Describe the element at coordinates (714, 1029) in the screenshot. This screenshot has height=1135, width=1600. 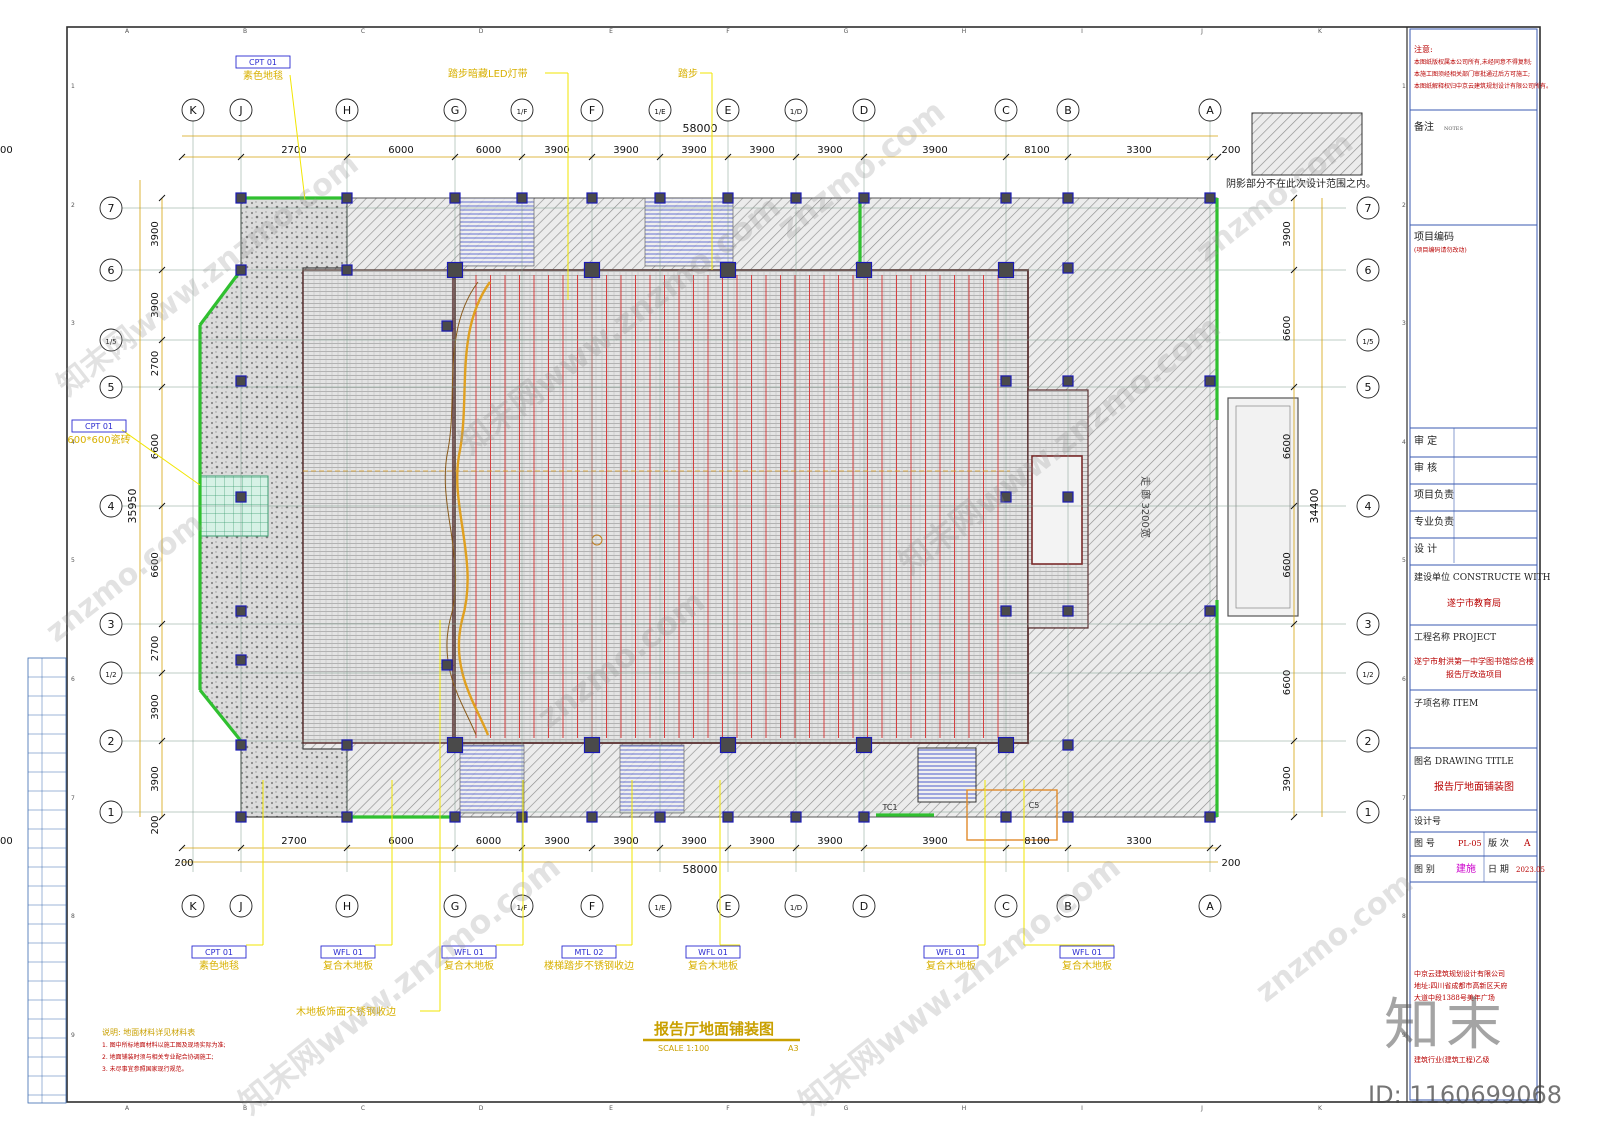
I see `drawing-title: 报告厅地面铺装图` at that location.